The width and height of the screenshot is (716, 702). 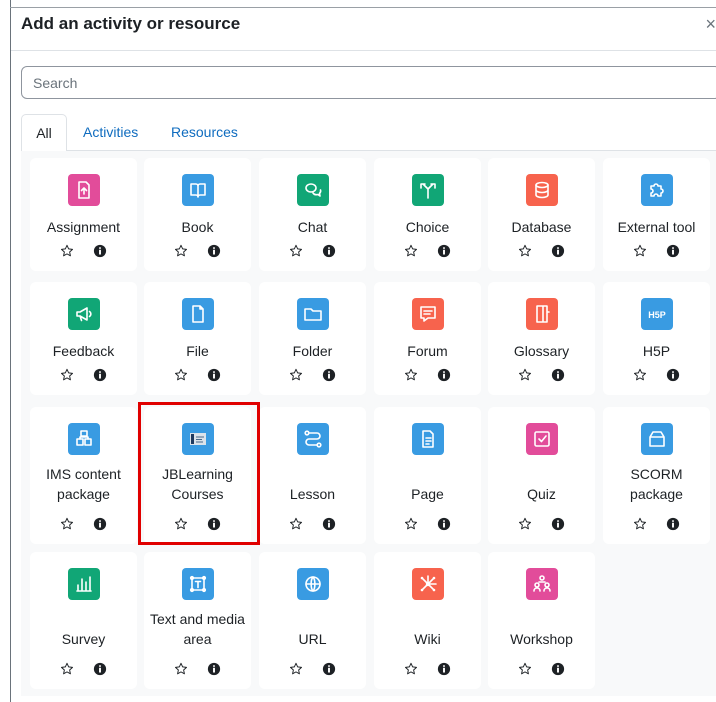 I want to click on activity-card-lesson: Lesson, so click(x=312, y=475).